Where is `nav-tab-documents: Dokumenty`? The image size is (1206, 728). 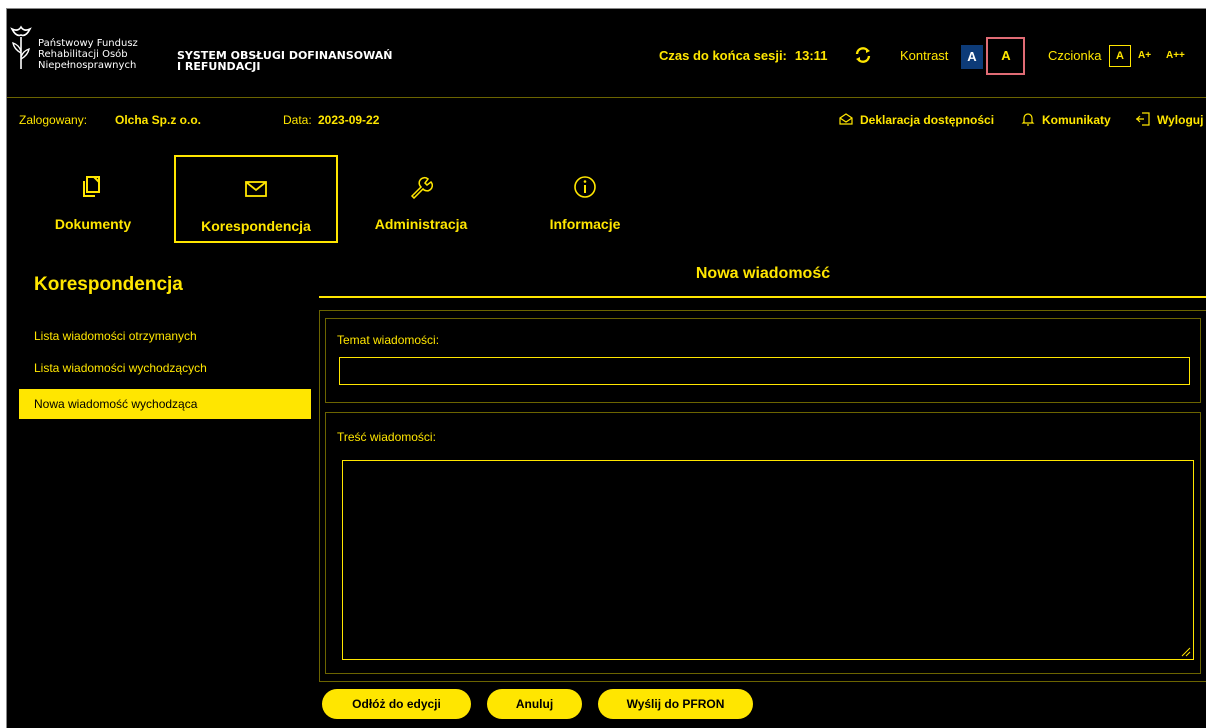 nav-tab-documents: Dokumenty is located at coordinates (93, 199).